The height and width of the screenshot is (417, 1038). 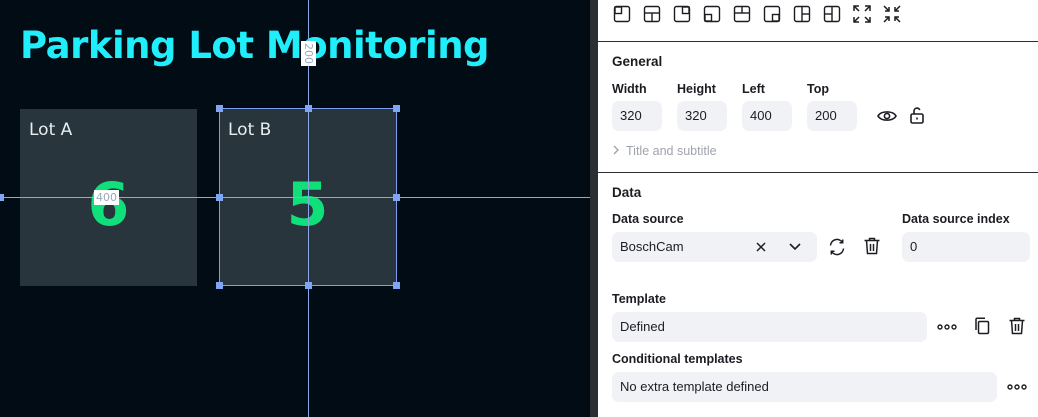 What do you see at coordinates (637, 61) in the screenshot?
I see `section-title-general: General` at bounding box center [637, 61].